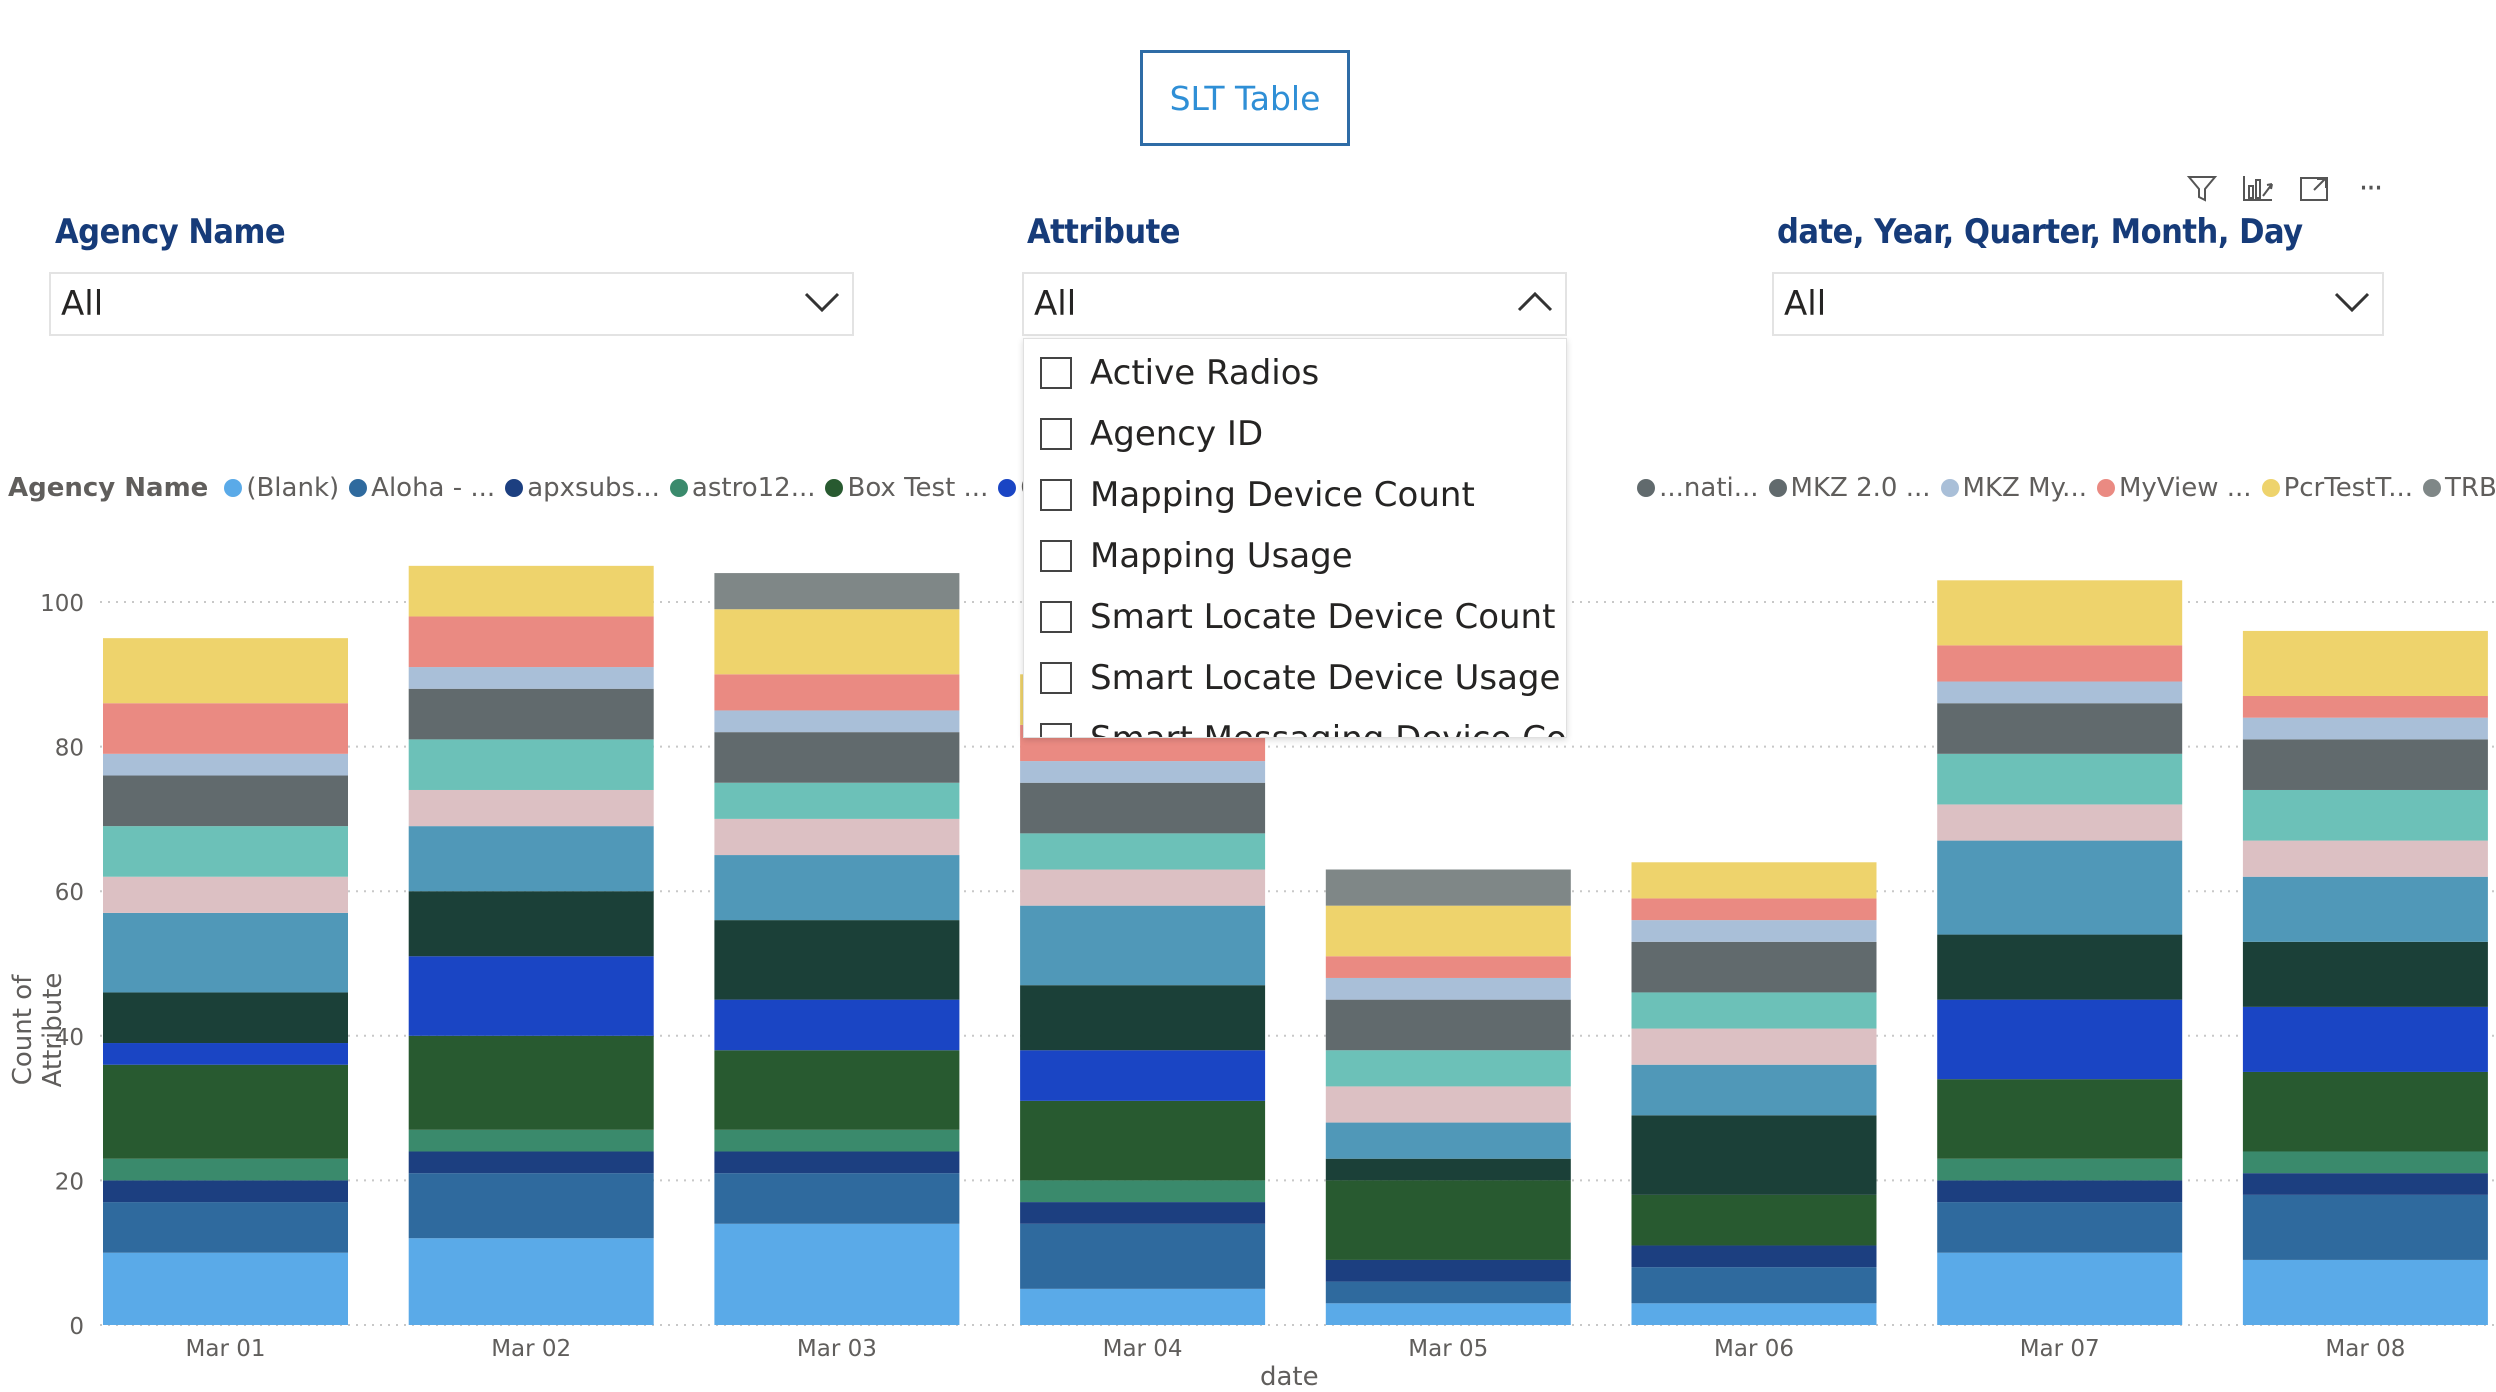 This screenshot has width=2496, height=1392. Describe the element at coordinates (1179, 373) in the screenshot. I see `attribute-option: Active Radios` at that location.